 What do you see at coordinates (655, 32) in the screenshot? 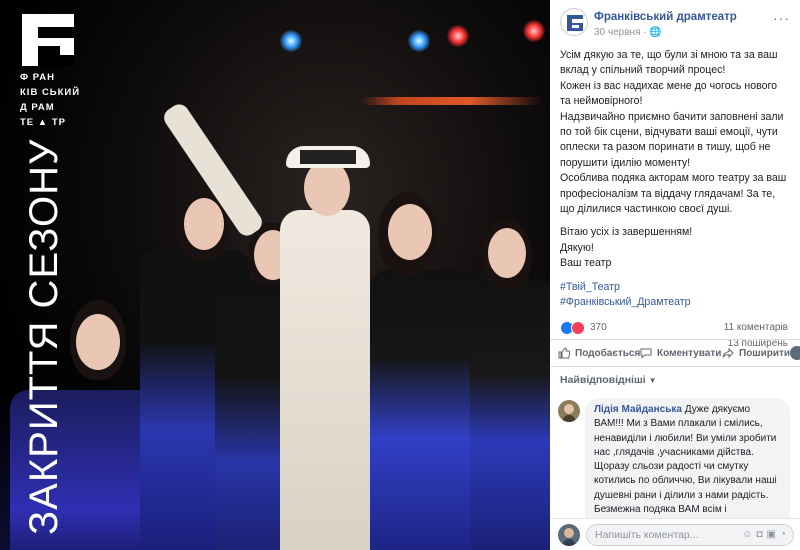
I see `globe-icon: 🌐` at bounding box center [655, 32].